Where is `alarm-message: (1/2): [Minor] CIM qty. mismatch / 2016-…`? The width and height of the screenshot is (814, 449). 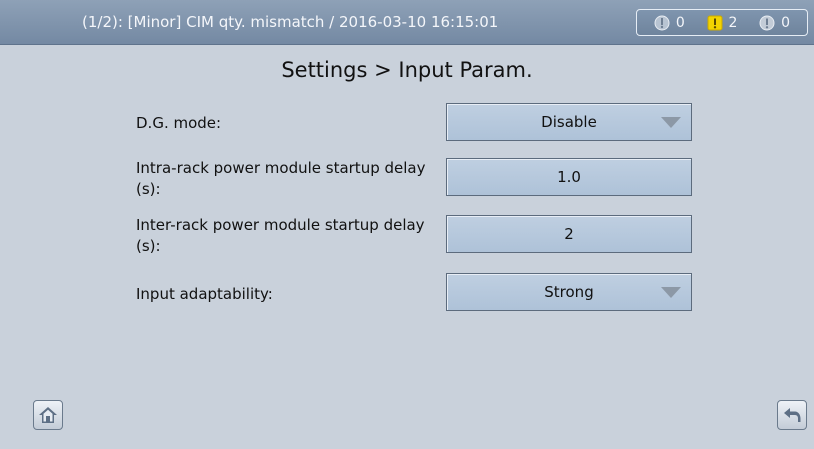 alarm-message: (1/2): [Minor] CIM qty. mismatch / 2016-… is located at coordinates (290, 22).